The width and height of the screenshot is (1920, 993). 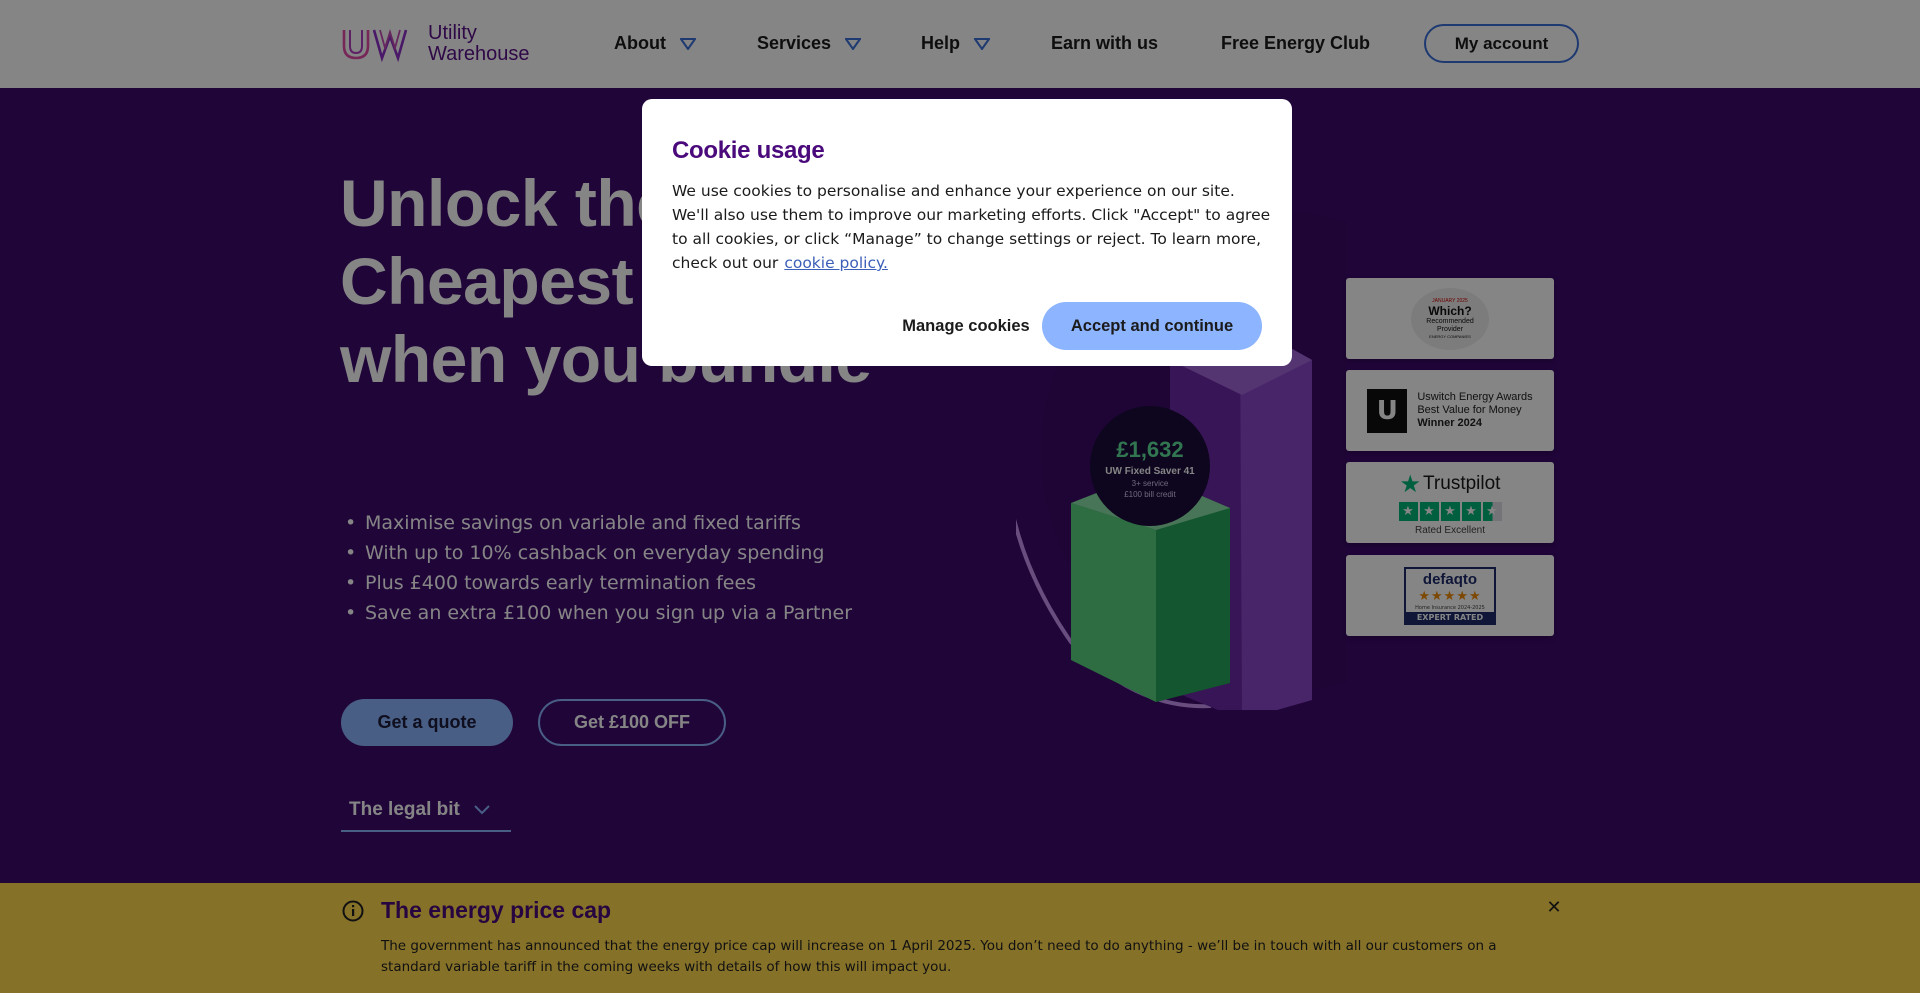 I want to click on cookie-policy-link: cookie policy., so click(x=836, y=263).